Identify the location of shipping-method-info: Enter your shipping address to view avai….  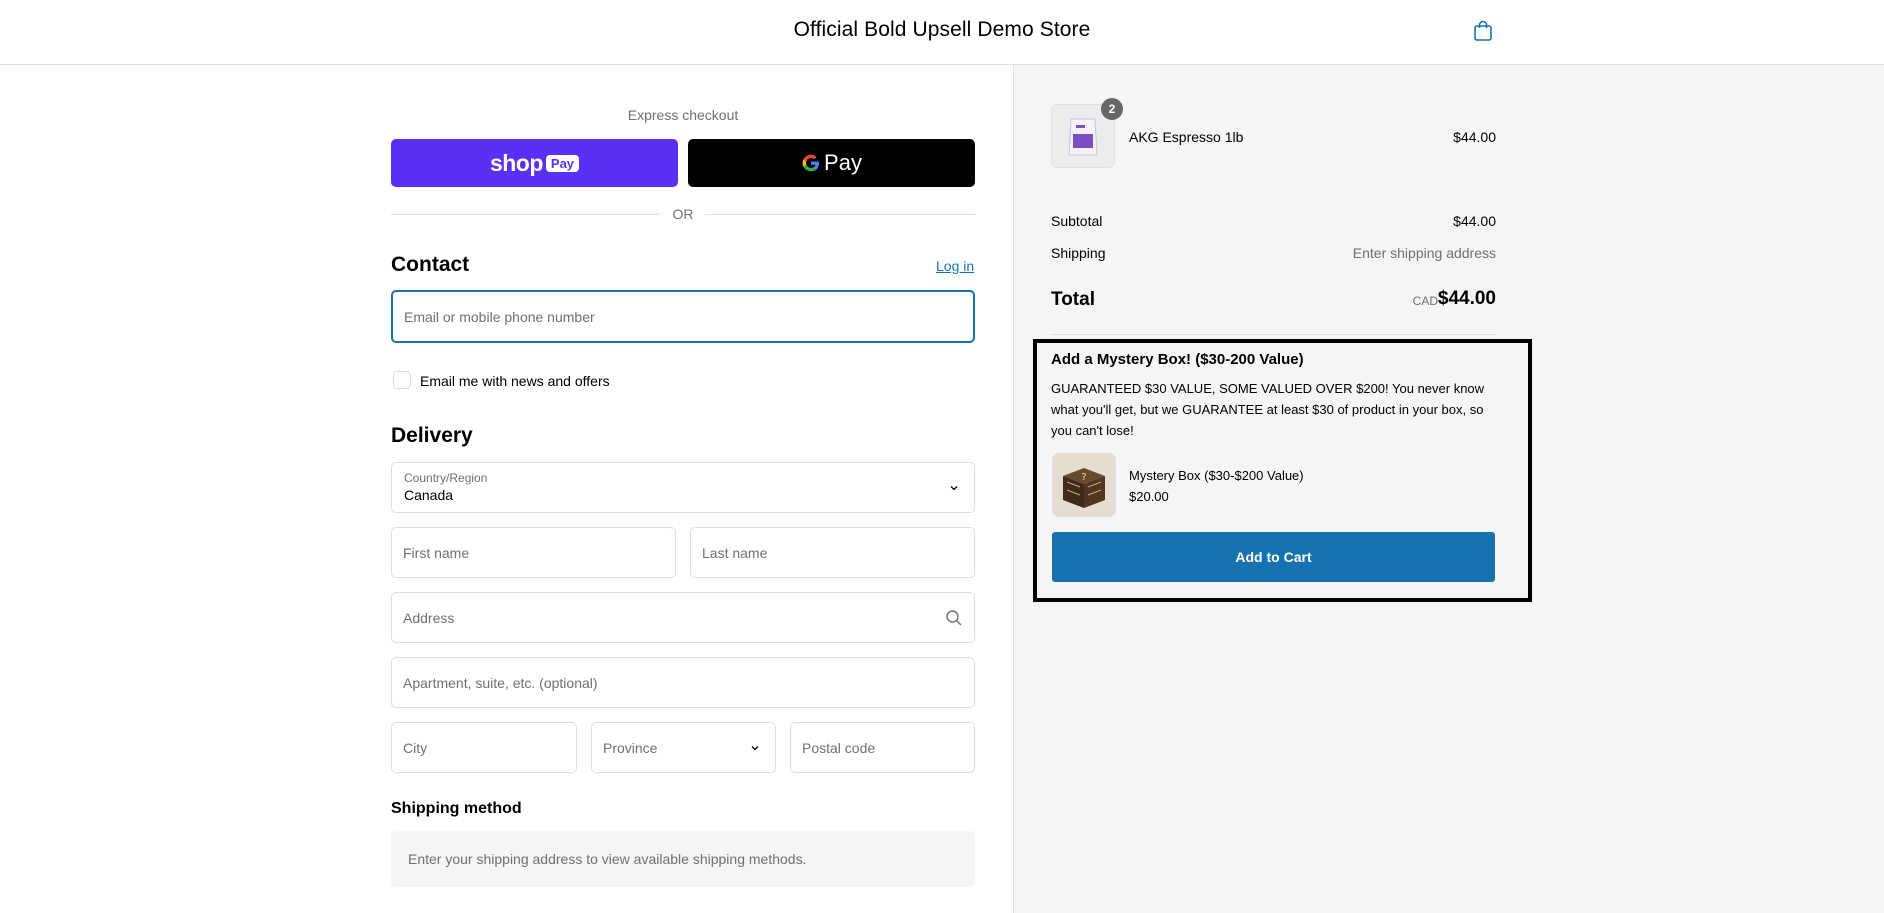
(607, 859).